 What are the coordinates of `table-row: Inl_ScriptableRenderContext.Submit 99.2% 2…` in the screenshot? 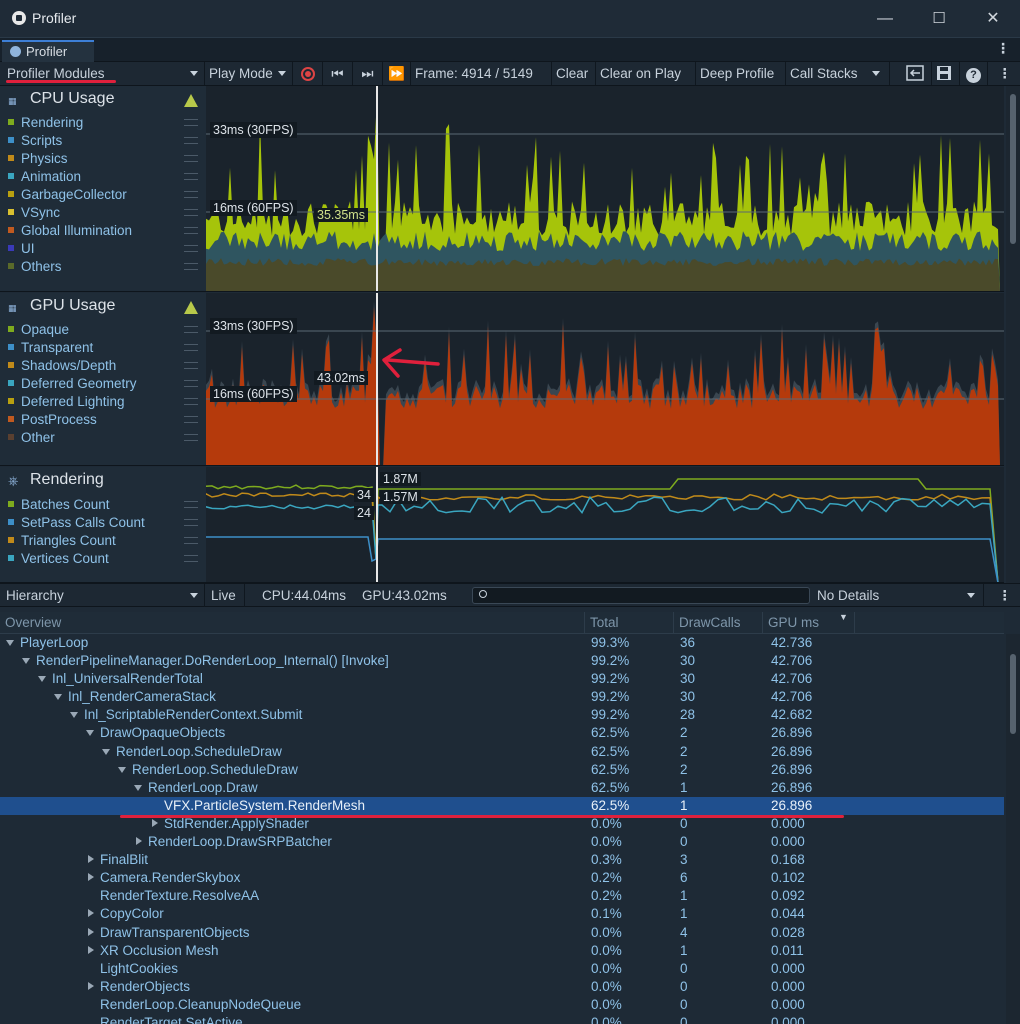 It's located at (502, 715).